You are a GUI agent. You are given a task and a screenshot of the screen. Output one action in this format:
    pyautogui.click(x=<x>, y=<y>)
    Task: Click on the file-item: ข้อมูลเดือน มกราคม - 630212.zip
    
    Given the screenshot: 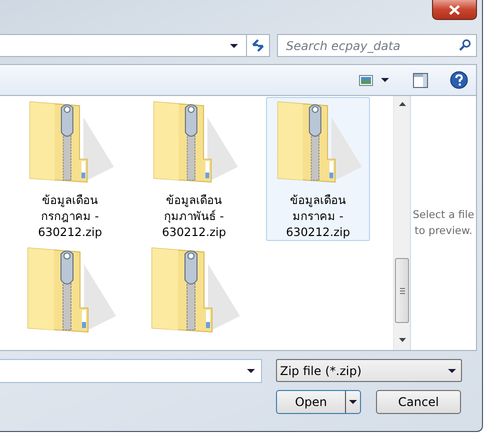 What is the action you would take?
    pyautogui.click(x=318, y=169)
    